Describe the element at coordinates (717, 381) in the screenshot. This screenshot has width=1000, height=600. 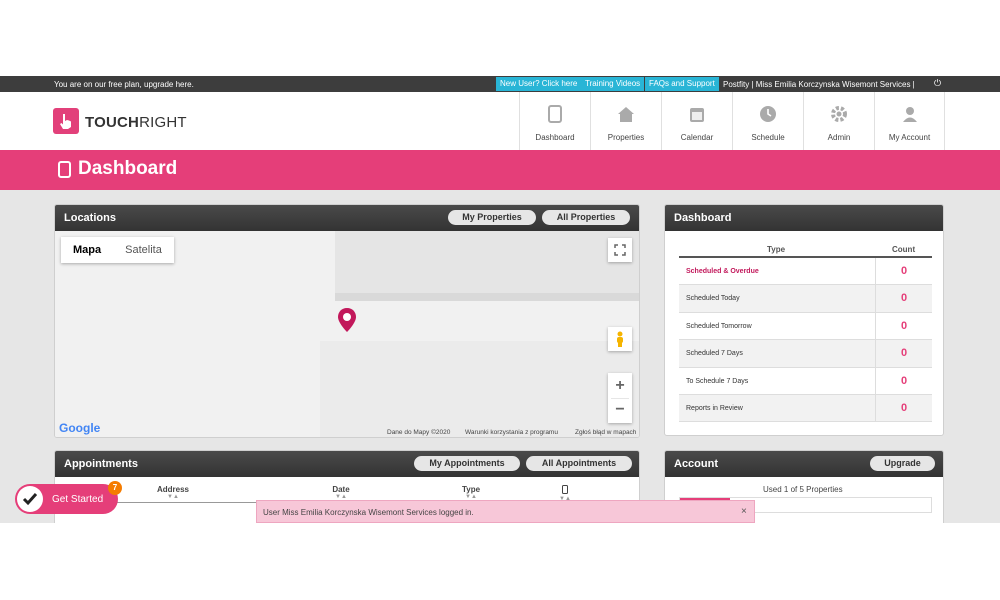
I see `row-type: To Schedule 7 Days` at that location.